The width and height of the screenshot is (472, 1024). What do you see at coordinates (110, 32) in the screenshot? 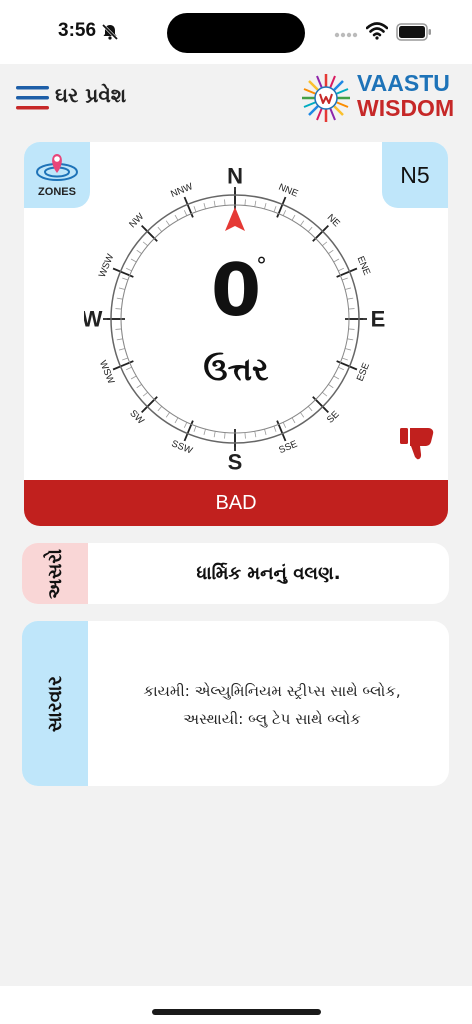
I see `silent-bell-icon` at bounding box center [110, 32].